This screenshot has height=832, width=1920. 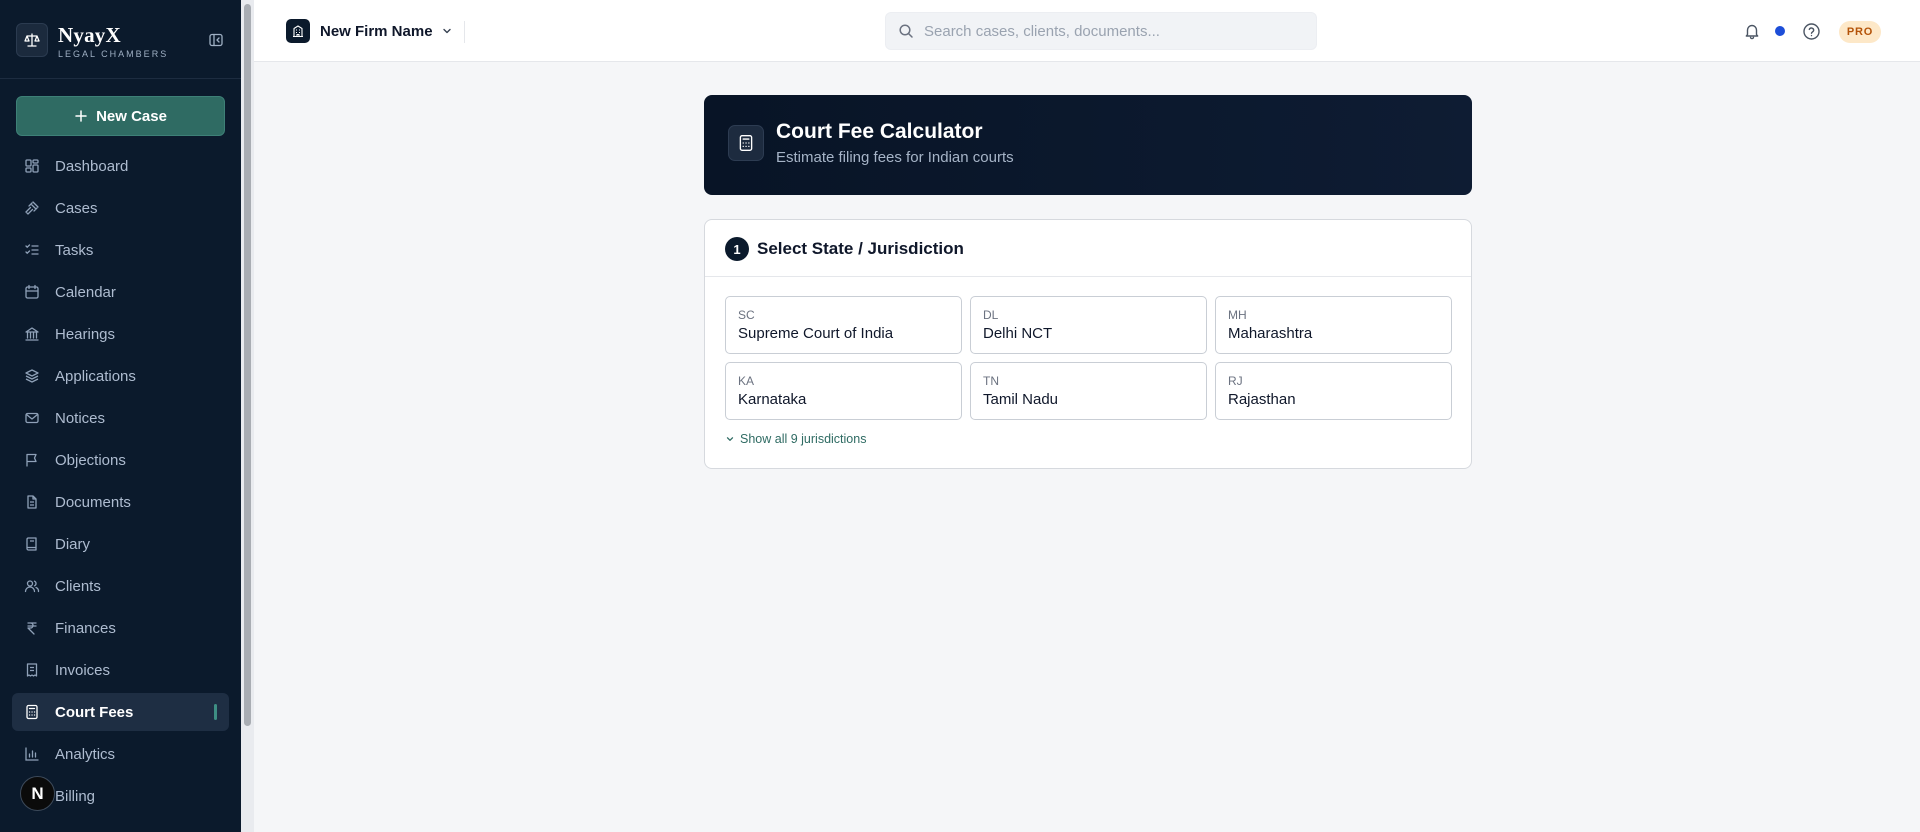 What do you see at coordinates (1021, 399) in the screenshot?
I see `jurisdiction-name: Tamil Nadu` at bounding box center [1021, 399].